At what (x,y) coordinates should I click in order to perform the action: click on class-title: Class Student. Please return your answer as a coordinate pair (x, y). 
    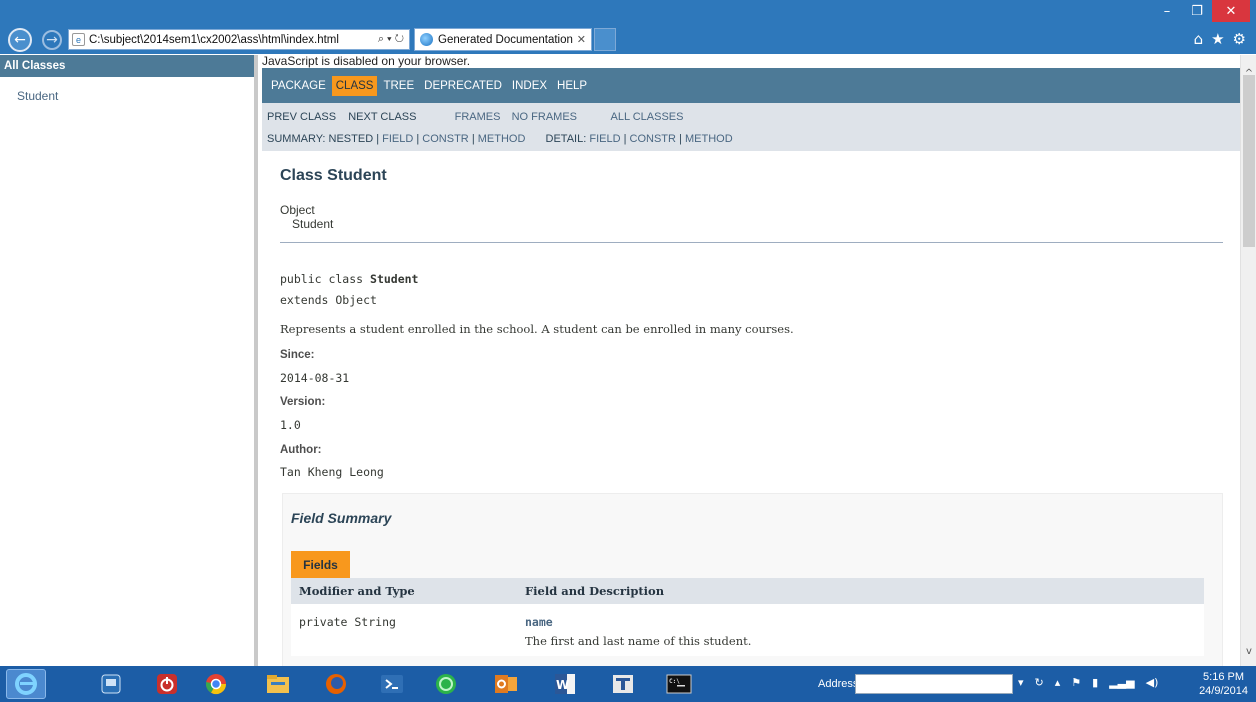
    Looking at the image, I should click on (333, 175).